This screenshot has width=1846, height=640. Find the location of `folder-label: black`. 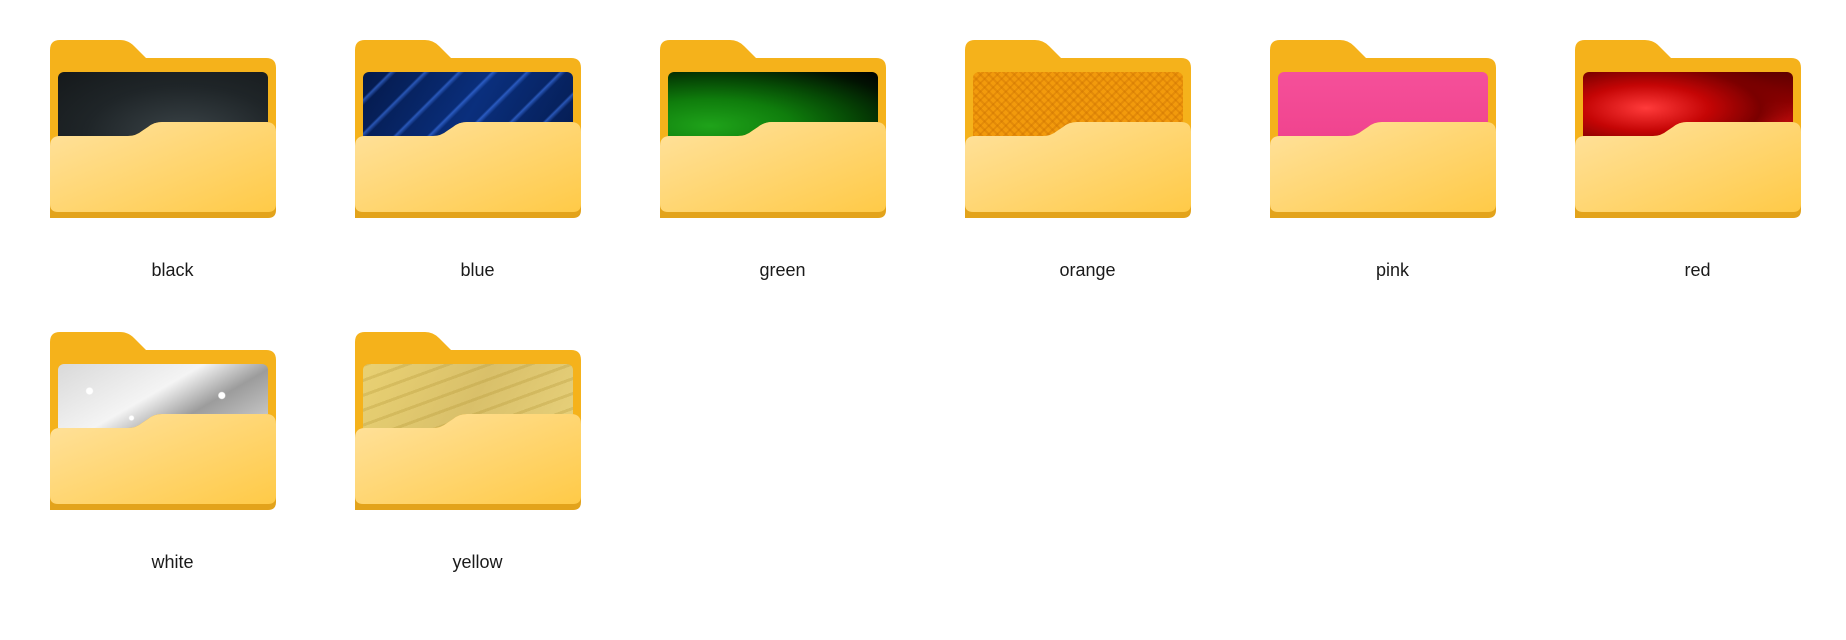

folder-label: black is located at coordinates (172, 270).